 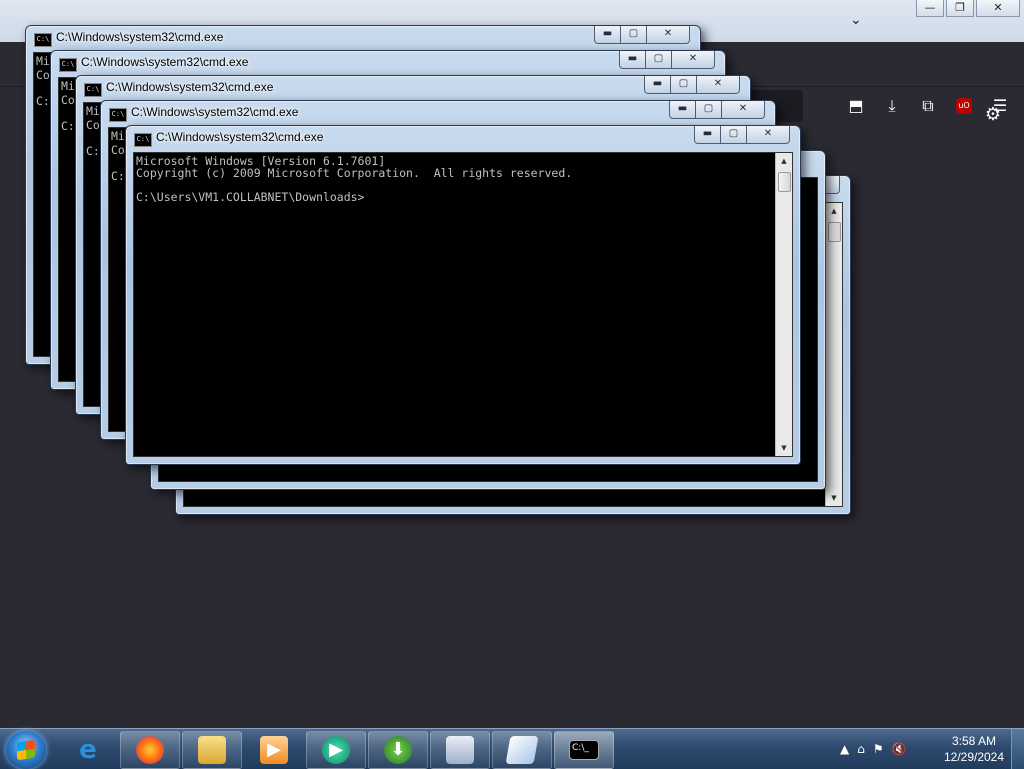 I want to click on taskbar-media-player: ▶, so click(x=274, y=750).